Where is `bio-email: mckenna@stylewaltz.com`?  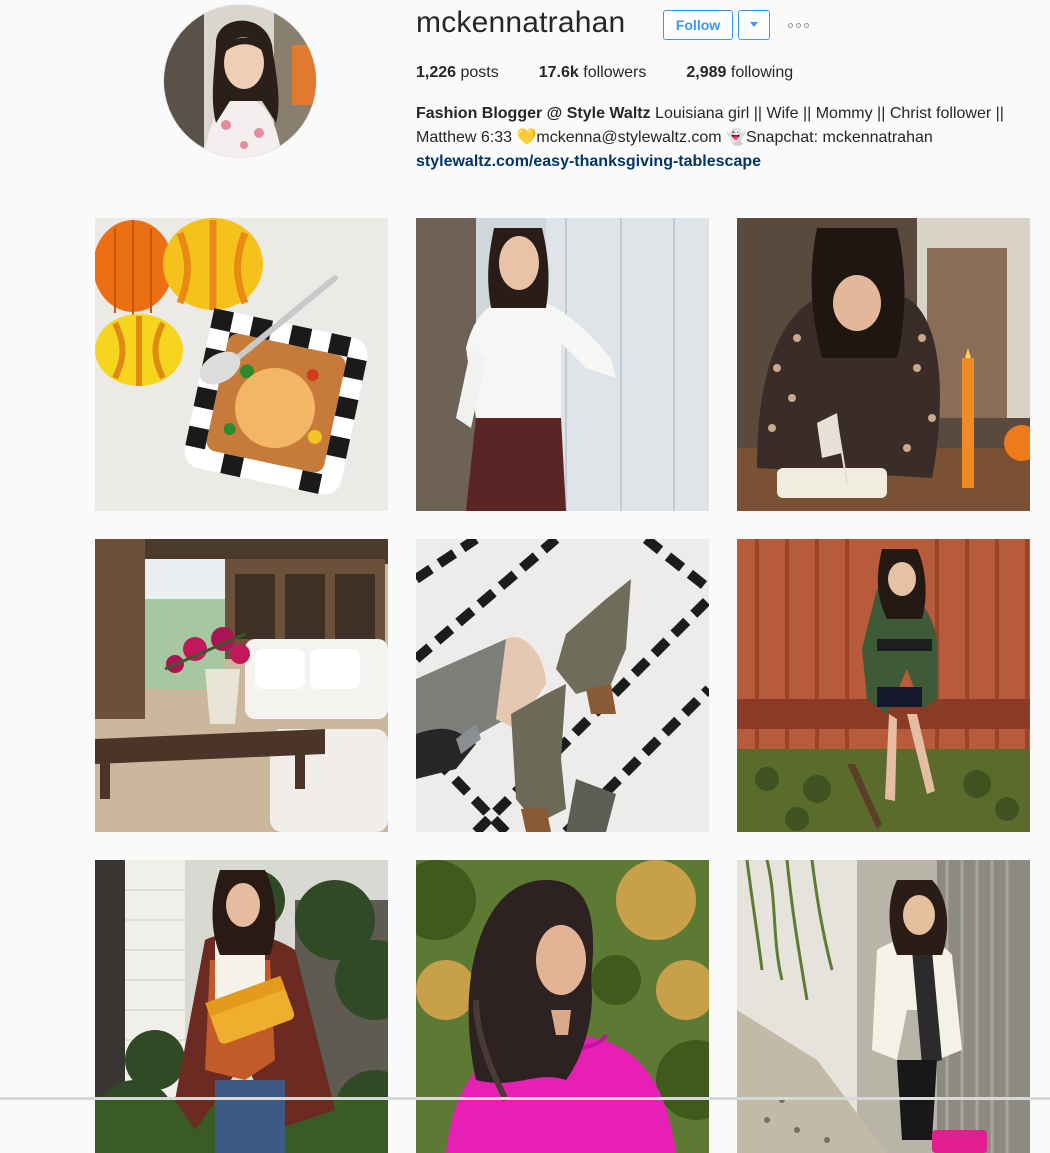 bio-email: mckenna@stylewaltz.com is located at coordinates (631, 137).